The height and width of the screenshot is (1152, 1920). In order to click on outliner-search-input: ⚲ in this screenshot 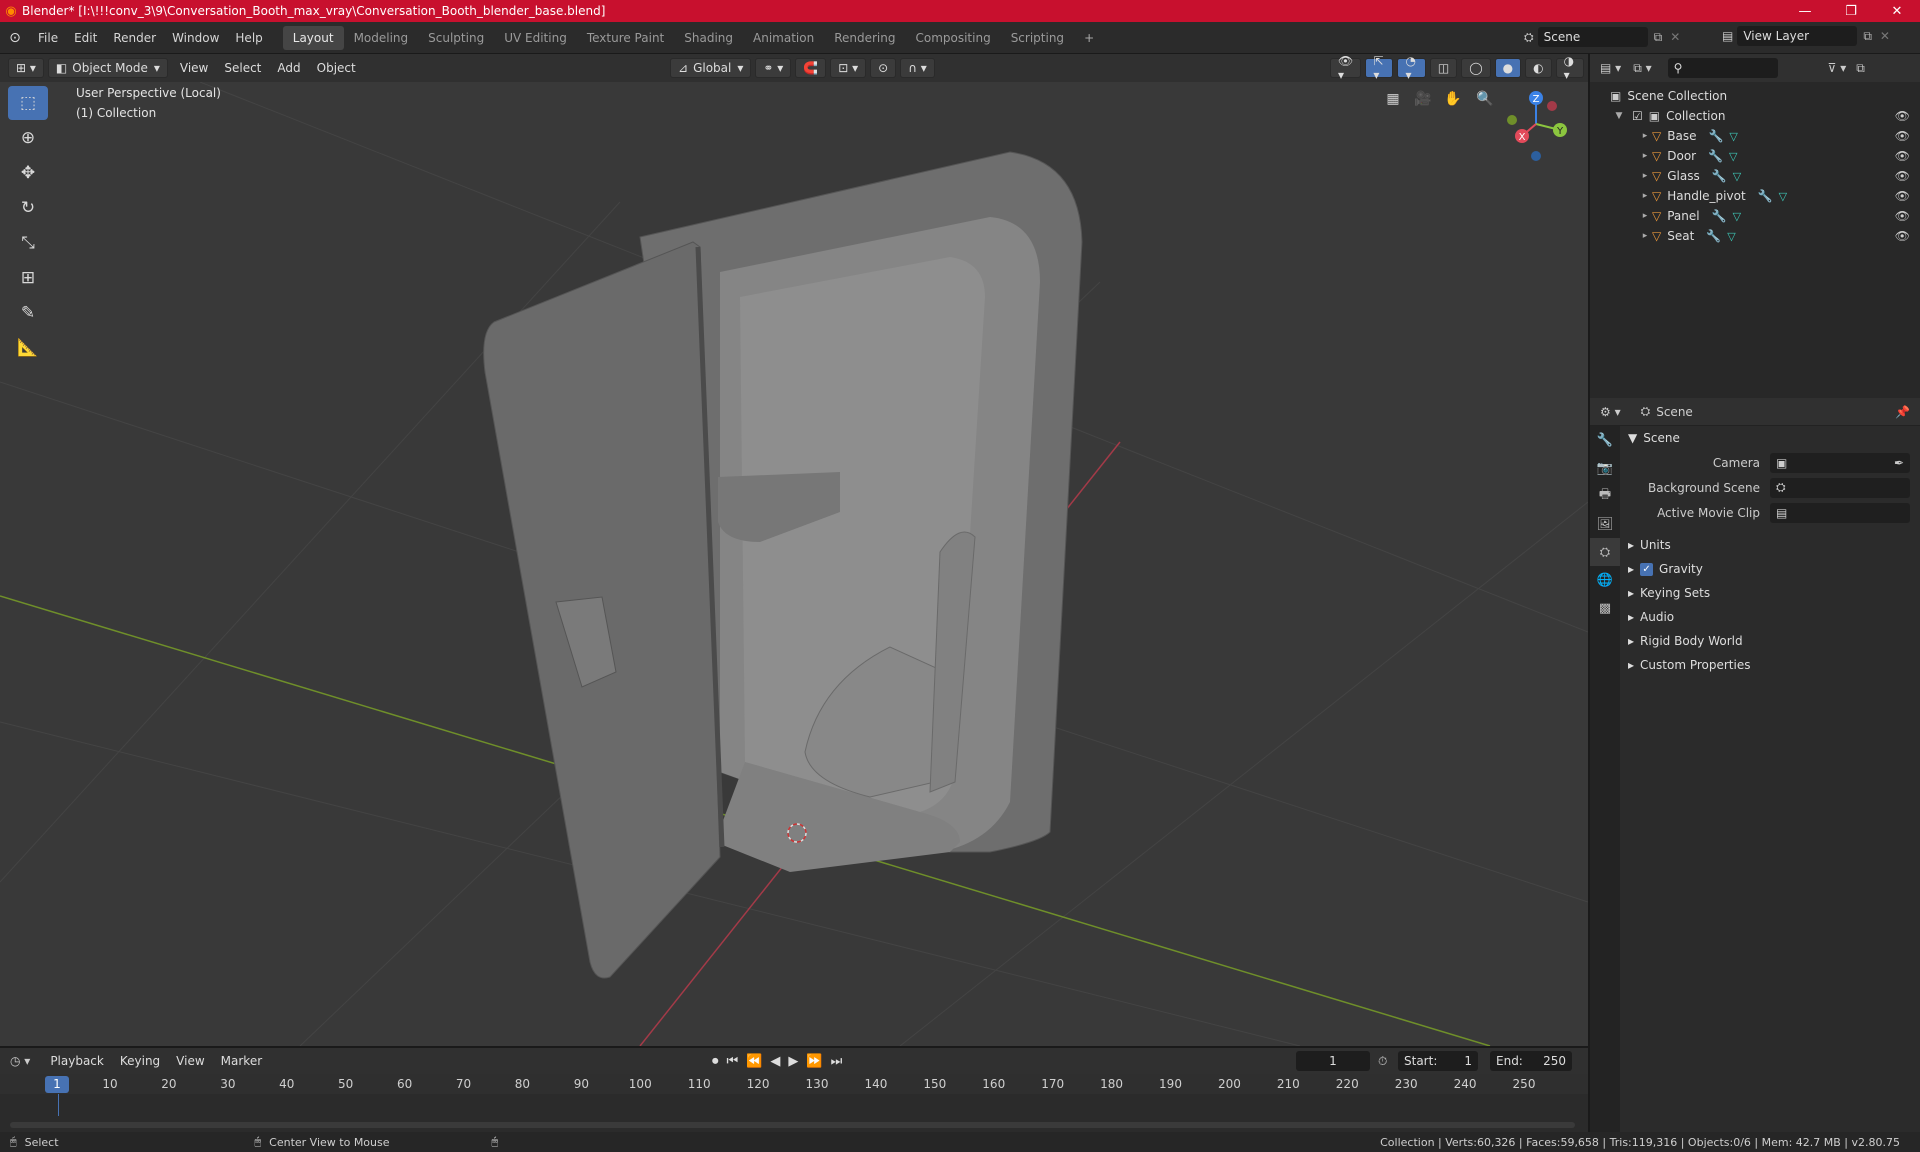, I will do `click(1722, 68)`.